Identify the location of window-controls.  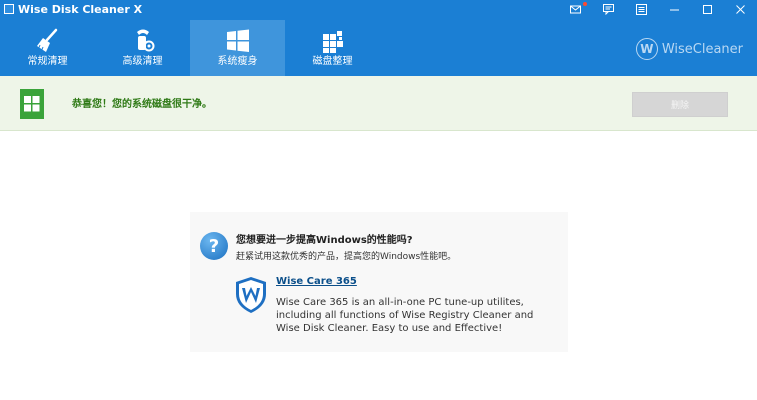
(658, 9).